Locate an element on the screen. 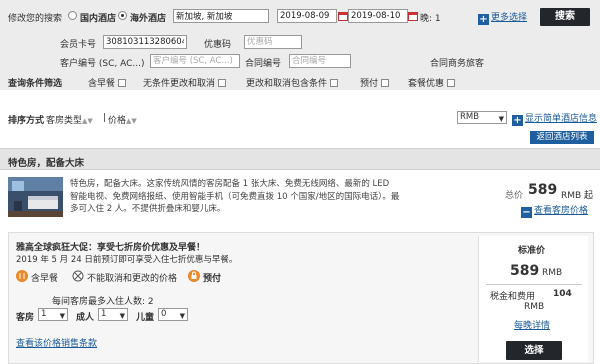  filter-prepaid: 预付 is located at coordinates (375, 82).